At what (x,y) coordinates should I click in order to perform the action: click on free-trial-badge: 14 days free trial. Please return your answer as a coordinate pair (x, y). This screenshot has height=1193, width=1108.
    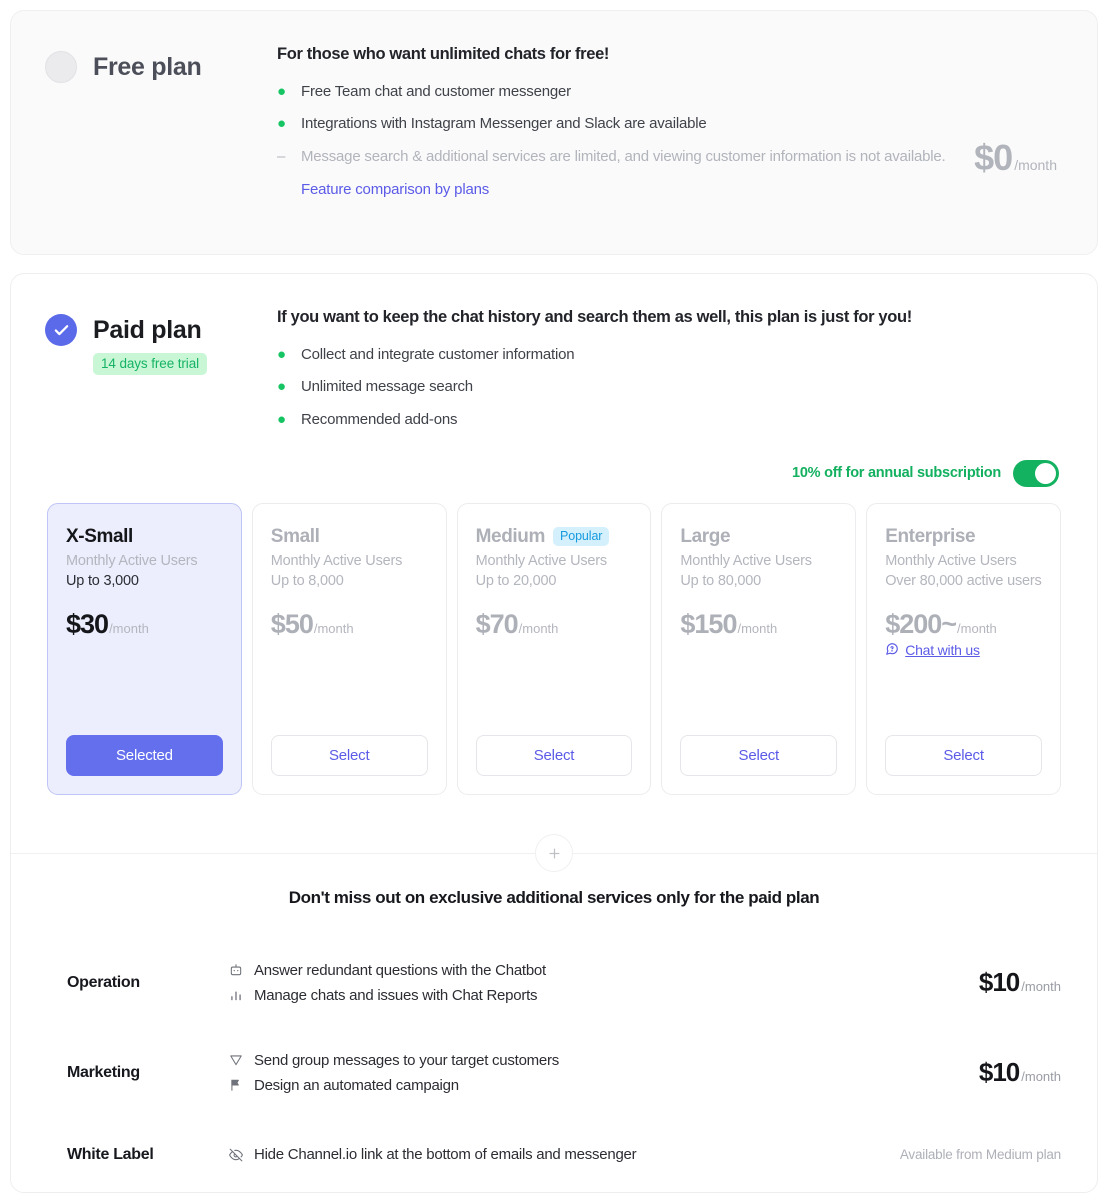
    Looking at the image, I should click on (150, 364).